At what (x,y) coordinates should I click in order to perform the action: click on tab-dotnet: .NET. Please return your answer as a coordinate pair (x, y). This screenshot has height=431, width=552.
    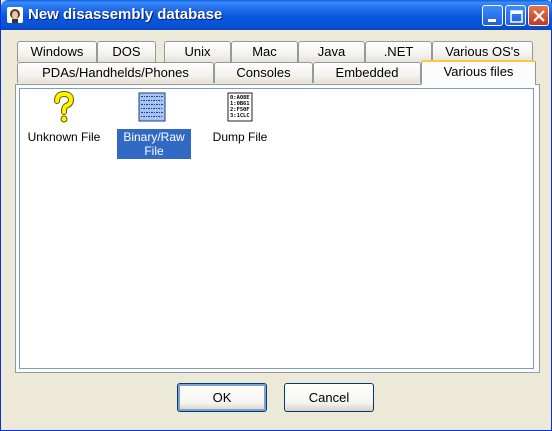
    Looking at the image, I should click on (398, 51).